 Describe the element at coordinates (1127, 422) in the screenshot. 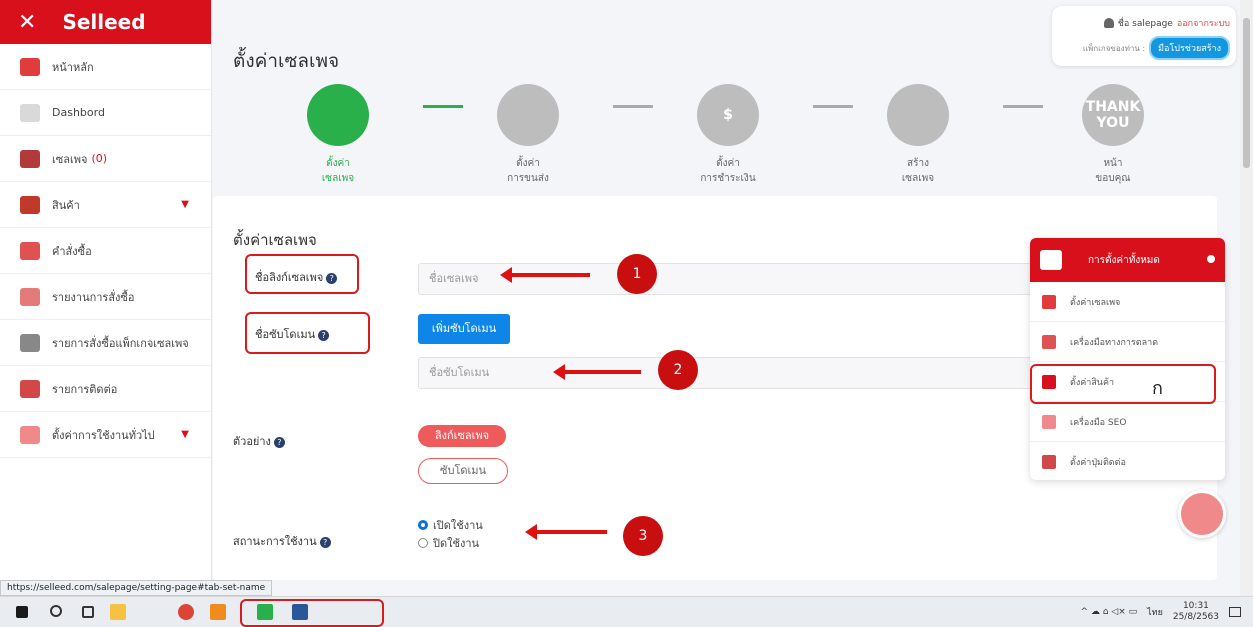

I see `settings-panel-item: เครื่องมือ SEO` at that location.